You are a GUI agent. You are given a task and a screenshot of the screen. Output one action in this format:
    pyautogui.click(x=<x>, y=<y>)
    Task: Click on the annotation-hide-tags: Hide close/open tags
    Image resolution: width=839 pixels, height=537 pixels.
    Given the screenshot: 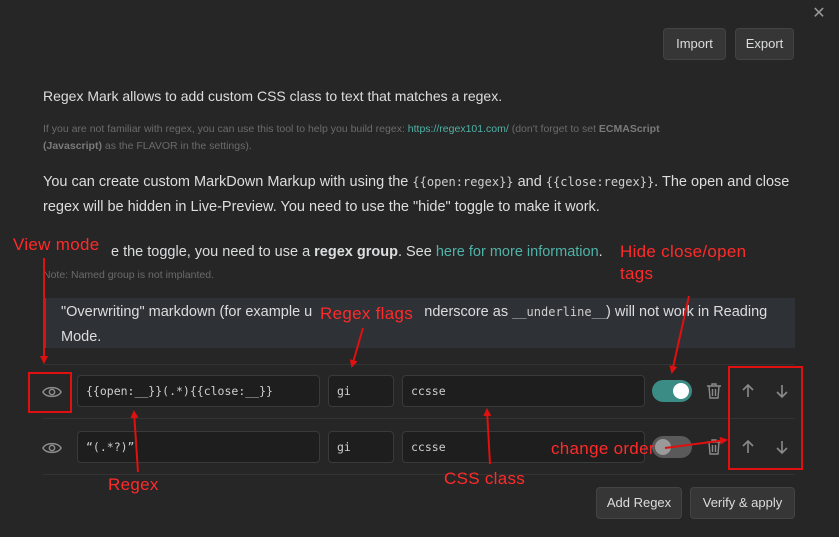 What is the action you would take?
    pyautogui.click(x=683, y=263)
    